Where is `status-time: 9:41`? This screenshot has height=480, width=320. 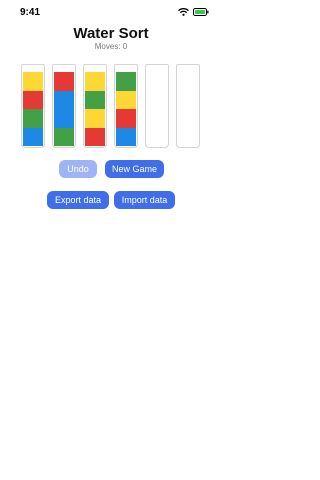 status-time: 9:41 is located at coordinates (30, 12).